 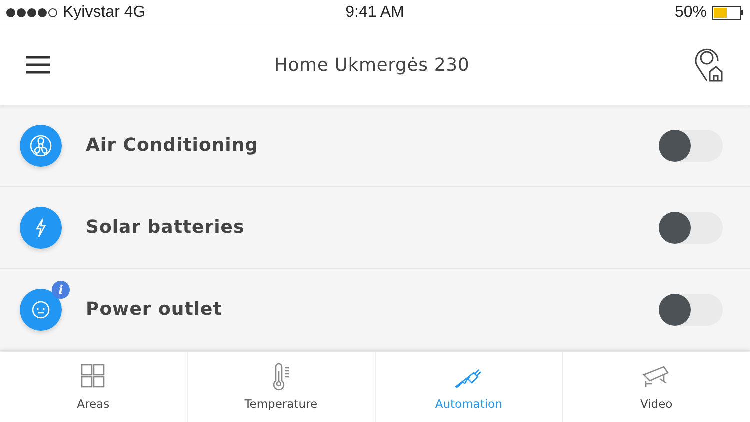 I want to click on battery-percent: 50%, so click(x=690, y=13).